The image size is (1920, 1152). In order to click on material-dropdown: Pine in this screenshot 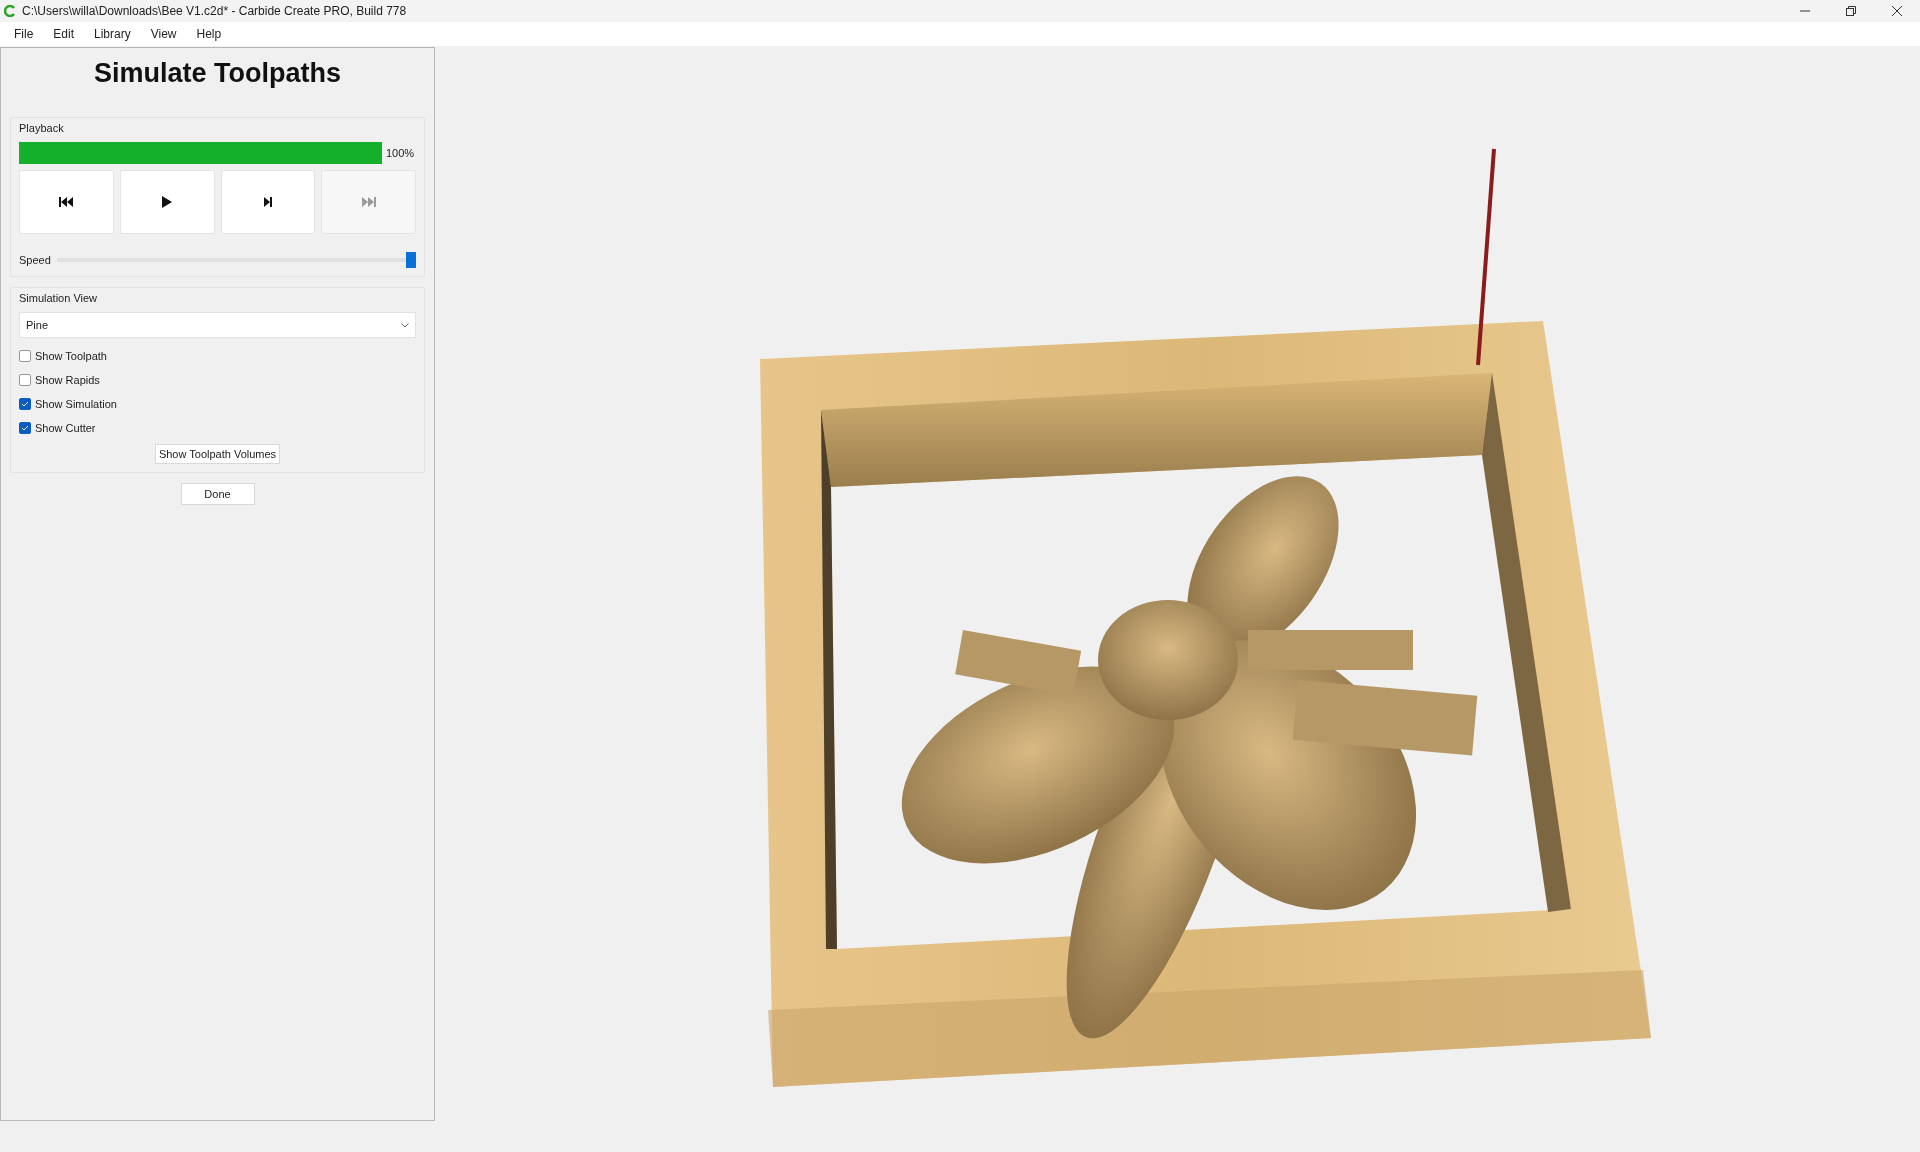, I will do `click(217, 325)`.